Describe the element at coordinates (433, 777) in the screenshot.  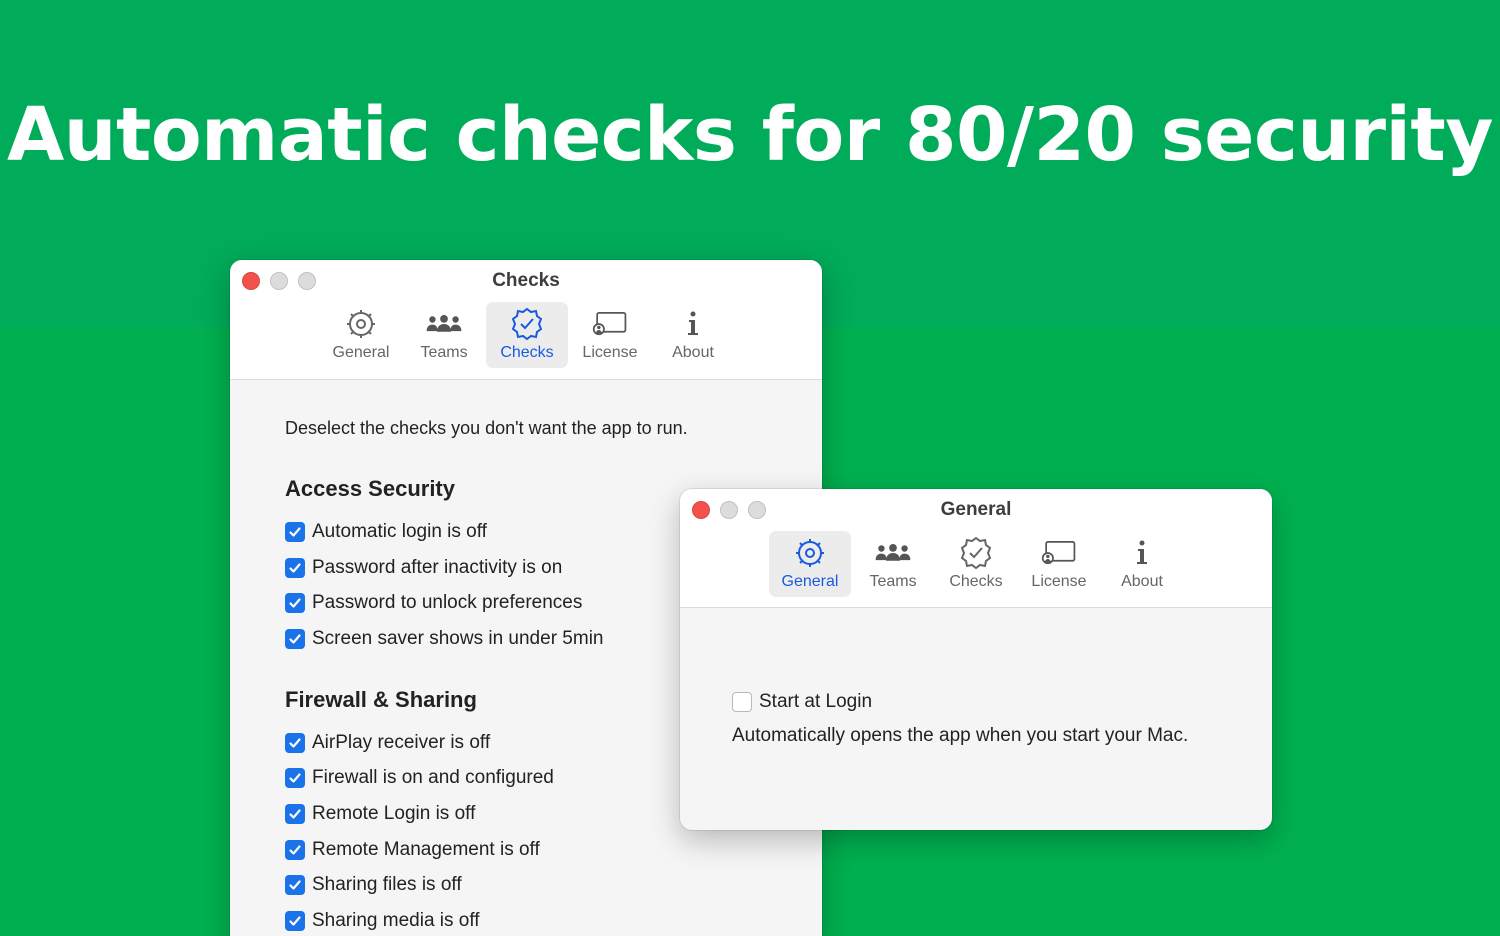
I see `check-label: Firewall is on and configured` at that location.